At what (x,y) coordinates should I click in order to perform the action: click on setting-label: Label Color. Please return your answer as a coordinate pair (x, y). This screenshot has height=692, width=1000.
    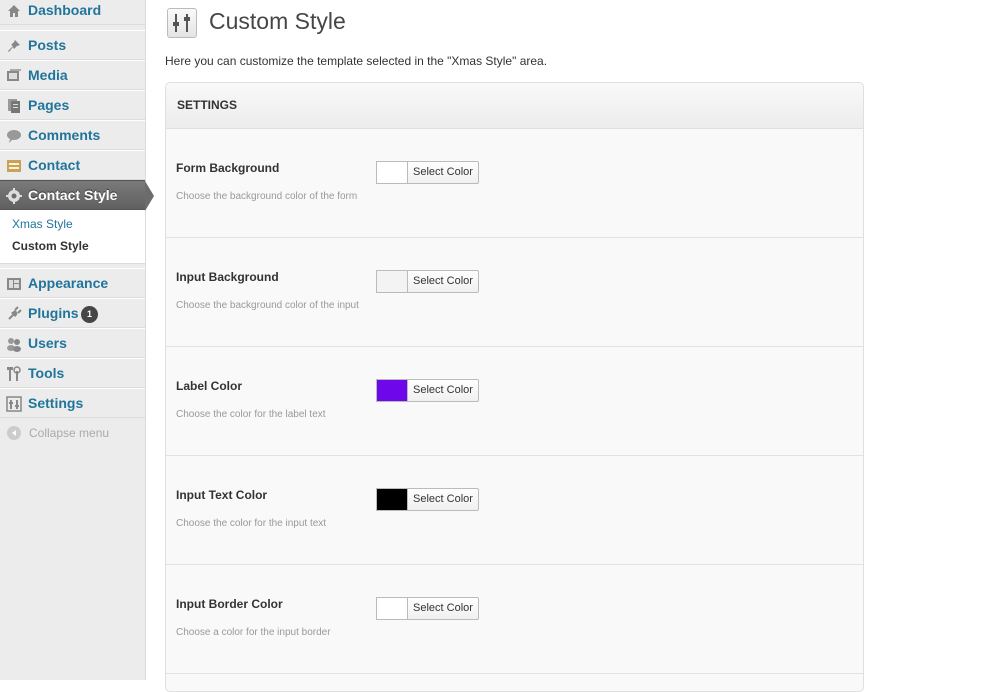
    Looking at the image, I should click on (209, 386).